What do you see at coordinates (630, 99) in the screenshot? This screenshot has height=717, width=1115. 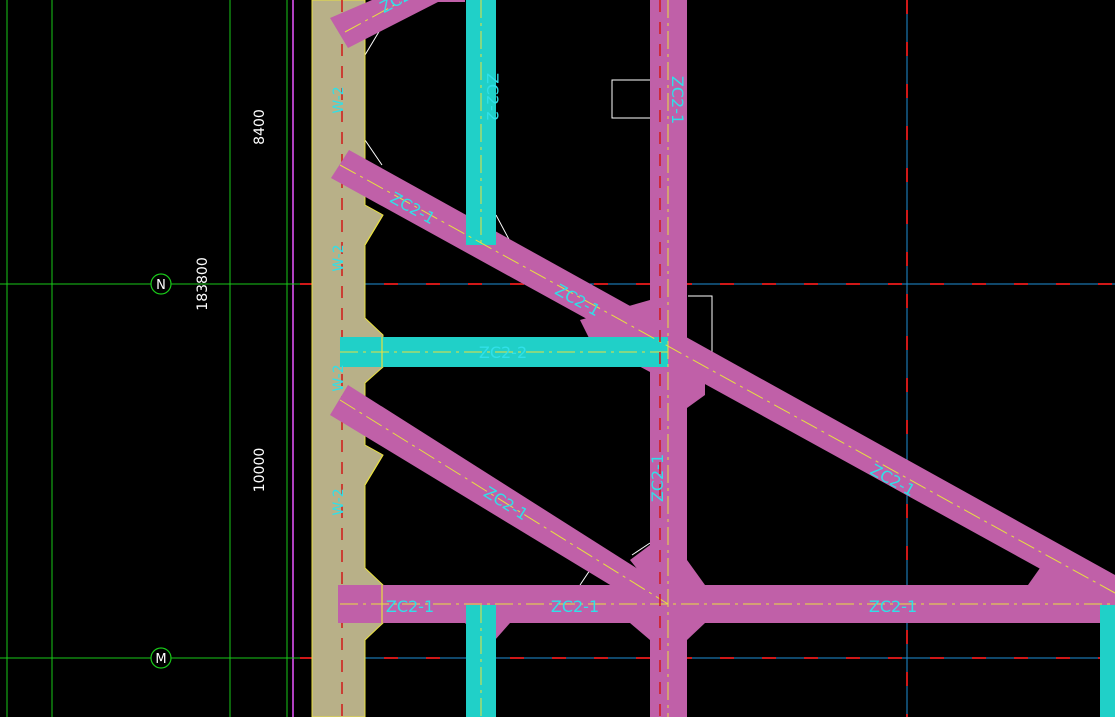 I see `opening-outline-top` at bounding box center [630, 99].